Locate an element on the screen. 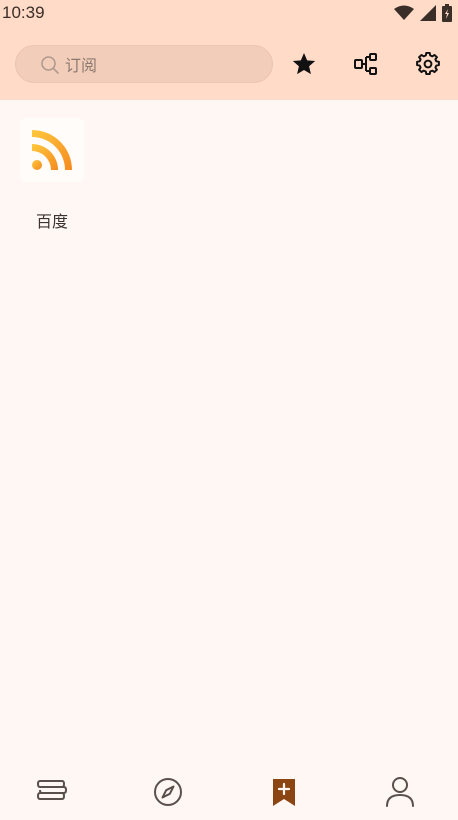 The height and width of the screenshot is (820, 458). nav-bookshelf is located at coordinates (52, 792).